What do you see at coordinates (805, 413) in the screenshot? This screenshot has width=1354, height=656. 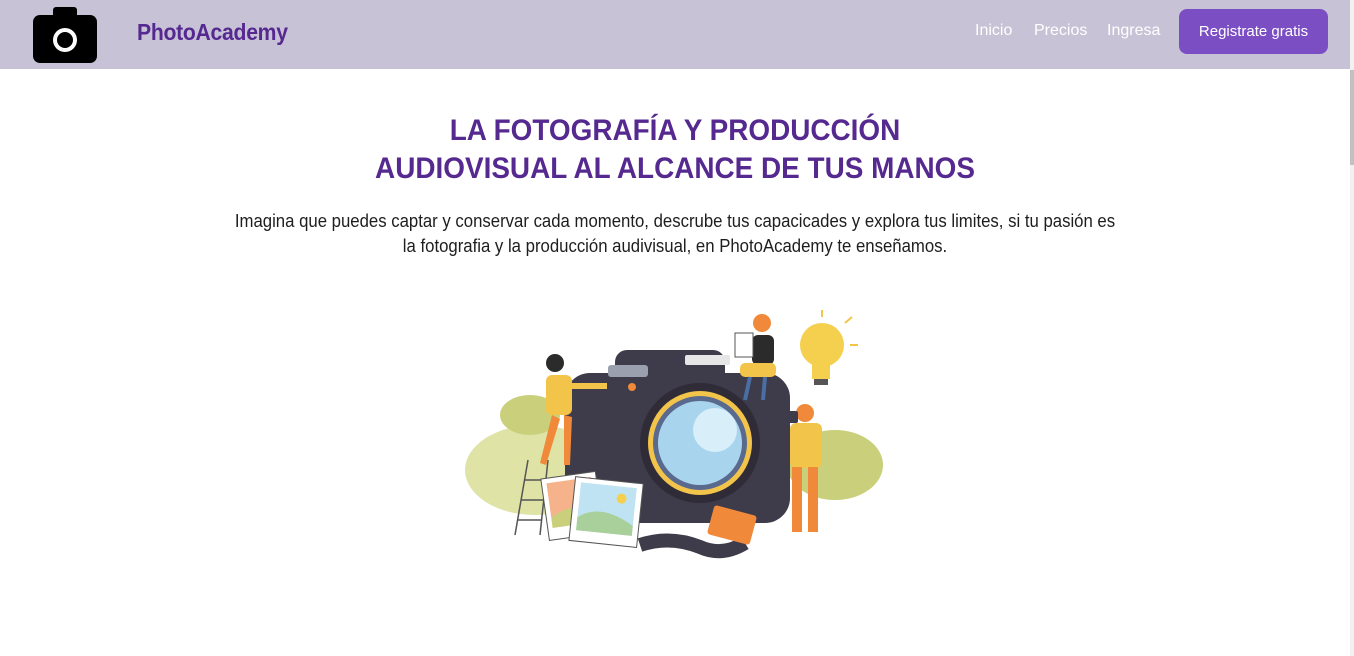 I see `man-head` at bounding box center [805, 413].